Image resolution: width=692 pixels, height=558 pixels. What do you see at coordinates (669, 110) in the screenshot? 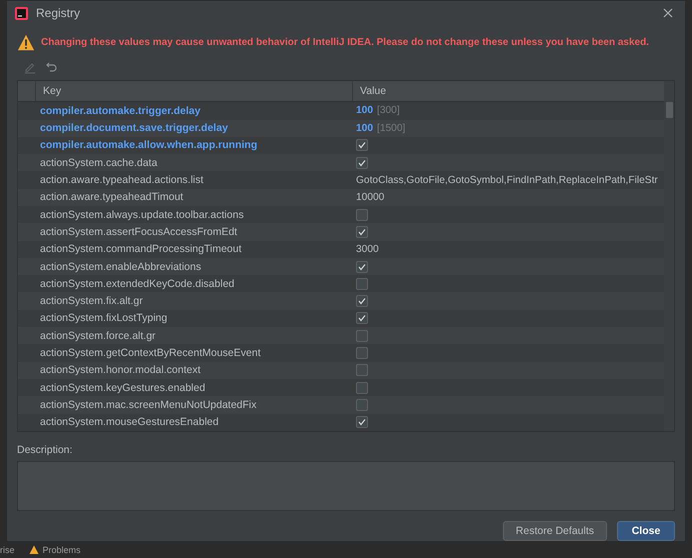
I see `scrollbar-thumb` at bounding box center [669, 110].